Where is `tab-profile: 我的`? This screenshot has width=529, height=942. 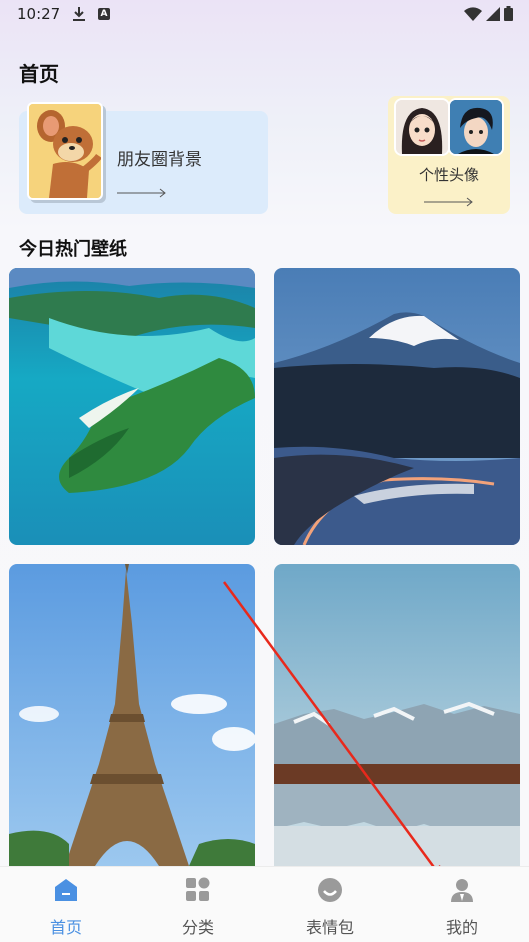
tab-profile: 我的 is located at coordinates (462, 904).